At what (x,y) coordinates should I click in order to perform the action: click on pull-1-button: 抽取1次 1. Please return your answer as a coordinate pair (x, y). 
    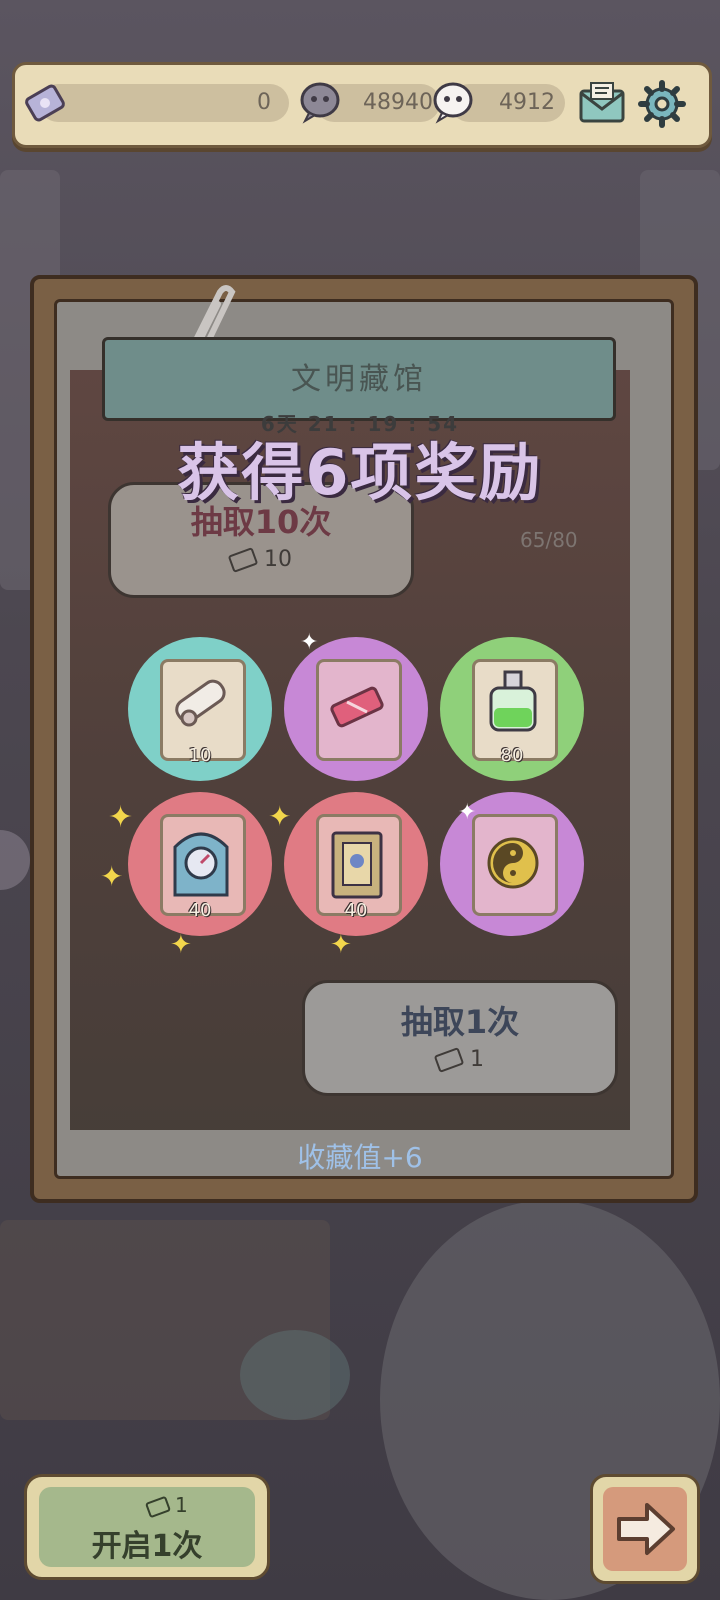
    Looking at the image, I should click on (460, 1038).